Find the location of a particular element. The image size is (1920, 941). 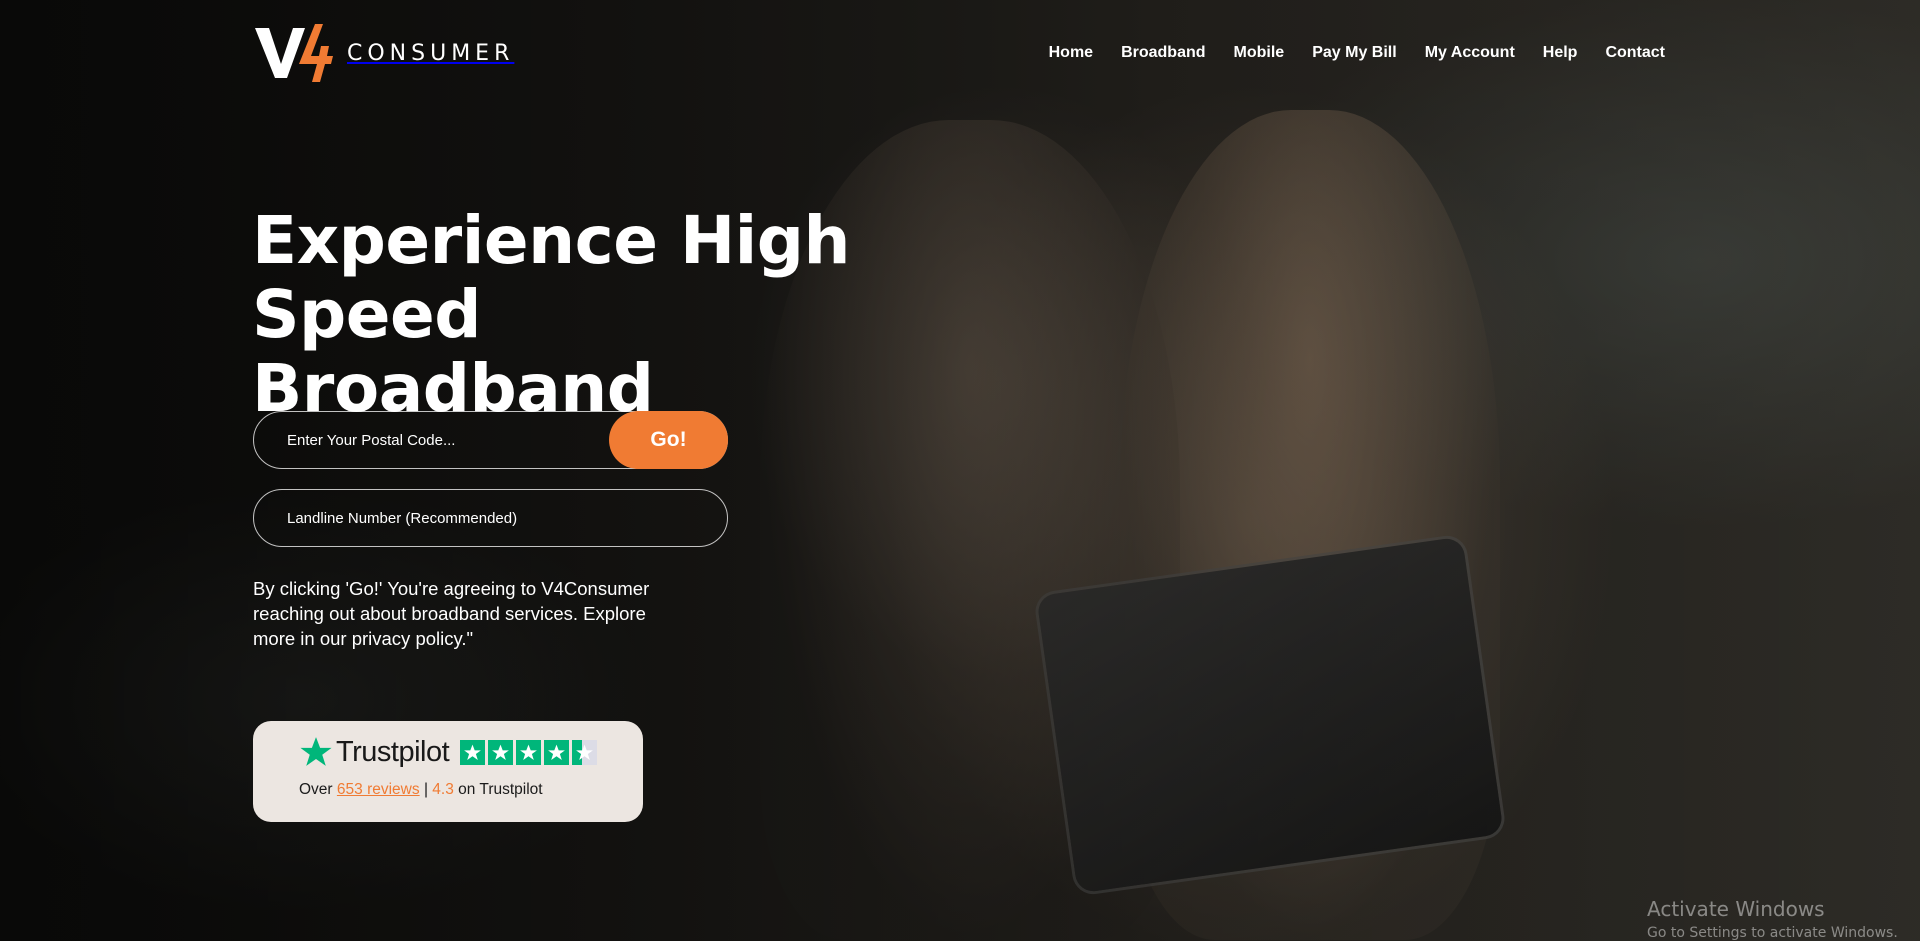

trustpilot-summary: Over 653 reviews | 4.3 on Trustpilot is located at coordinates (471, 790).